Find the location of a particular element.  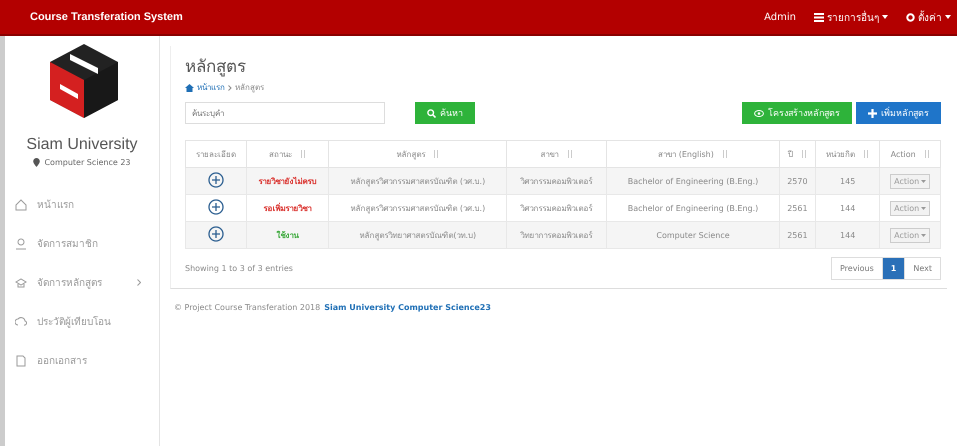

table-cell: หลักสูตรวิทยาศาสตรบัณฑิต(วท.บ) is located at coordinates (417, 235).